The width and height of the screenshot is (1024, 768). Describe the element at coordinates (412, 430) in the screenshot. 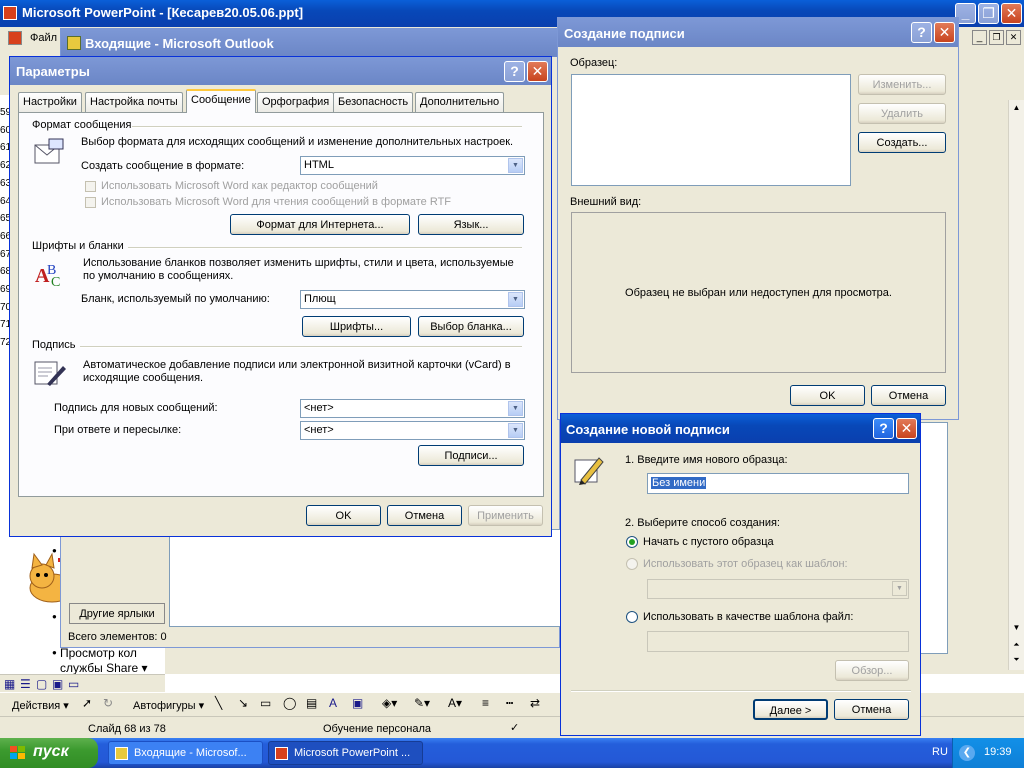

I see `sig-reply-select: <нет> ▼` at that location.